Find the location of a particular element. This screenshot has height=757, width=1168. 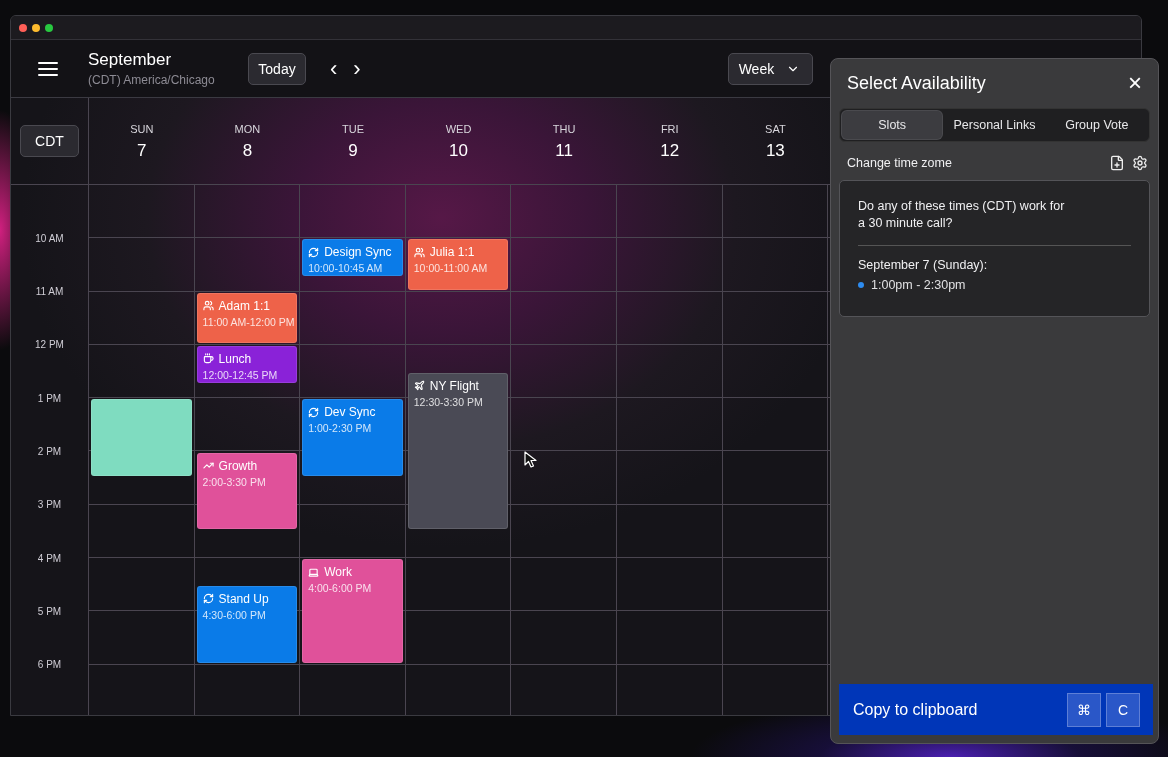

timezone-button: CDT is located at coordinates (49, 141).